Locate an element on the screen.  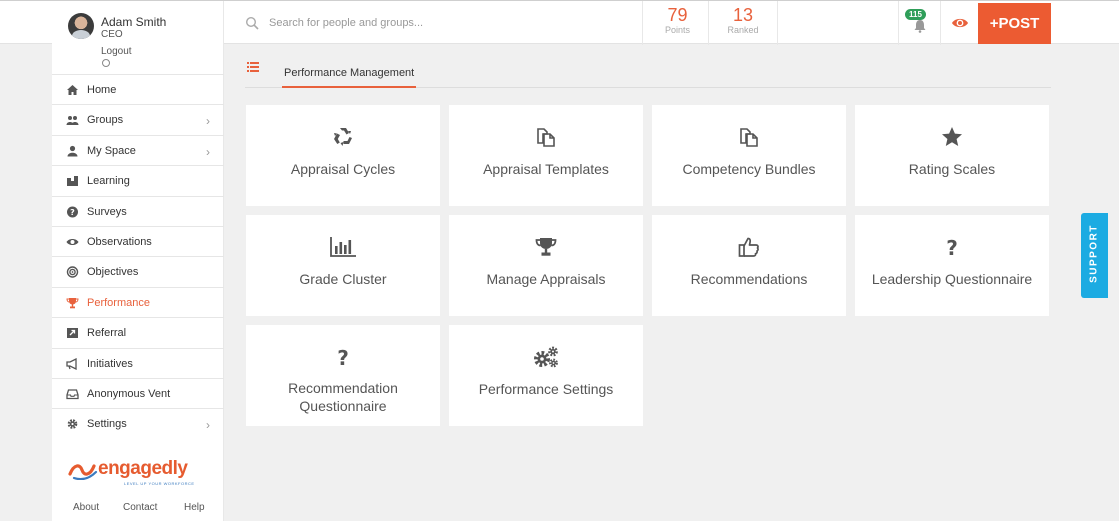
user-icon is located at coordinates (72, 151).